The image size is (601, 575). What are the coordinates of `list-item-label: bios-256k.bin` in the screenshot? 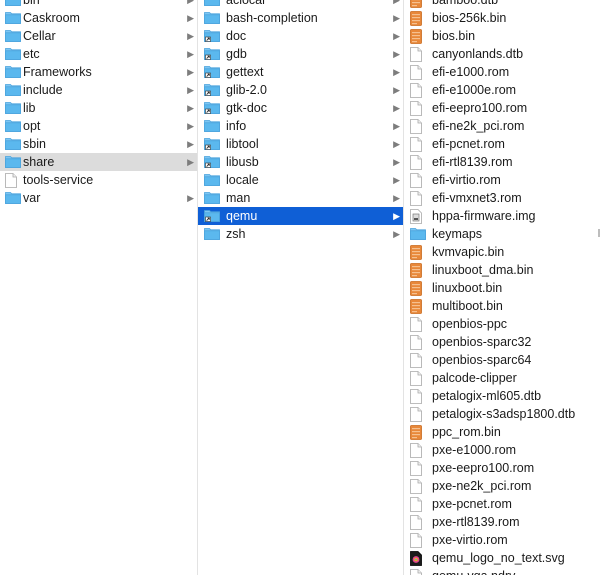 It's located at (469, 18).